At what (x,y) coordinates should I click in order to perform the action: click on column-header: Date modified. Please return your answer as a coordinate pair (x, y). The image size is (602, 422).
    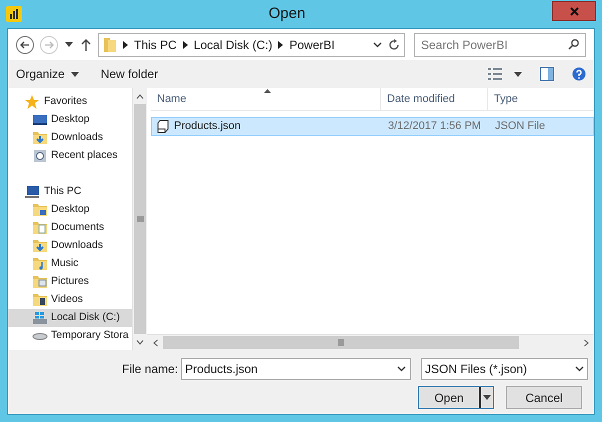
    Looking at the image, I should click on (434, 99).